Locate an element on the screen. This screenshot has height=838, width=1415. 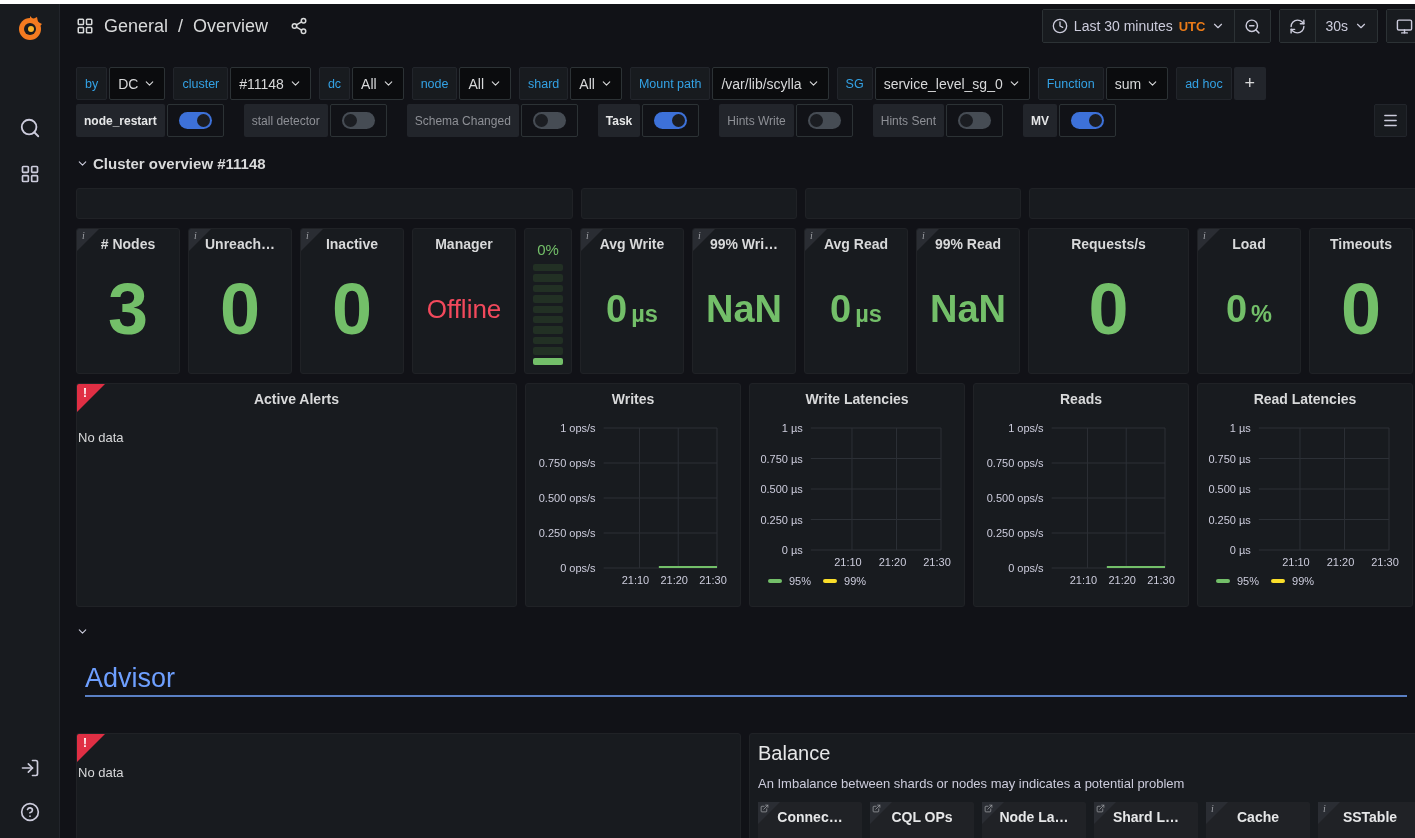
link-tile: i SSTable is located at coordinates (1366, 820).